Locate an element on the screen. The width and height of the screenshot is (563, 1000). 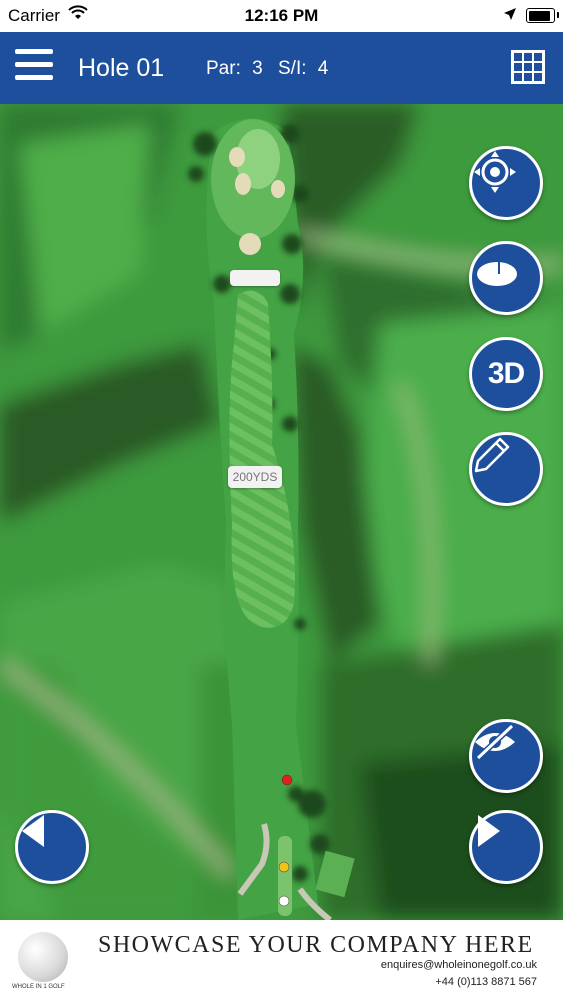
distance-marker-label: 200YDS is located at coordinates (255, 477).